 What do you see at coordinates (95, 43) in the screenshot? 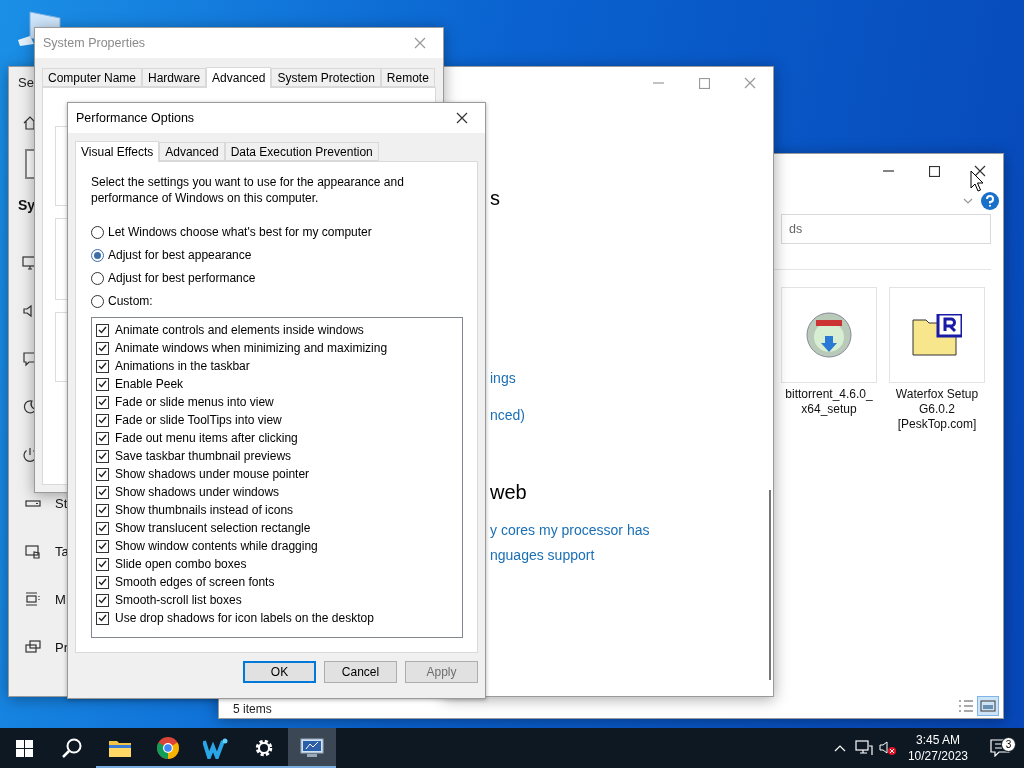
I see `window-title: System Properties` at bounding box center [95, 43].